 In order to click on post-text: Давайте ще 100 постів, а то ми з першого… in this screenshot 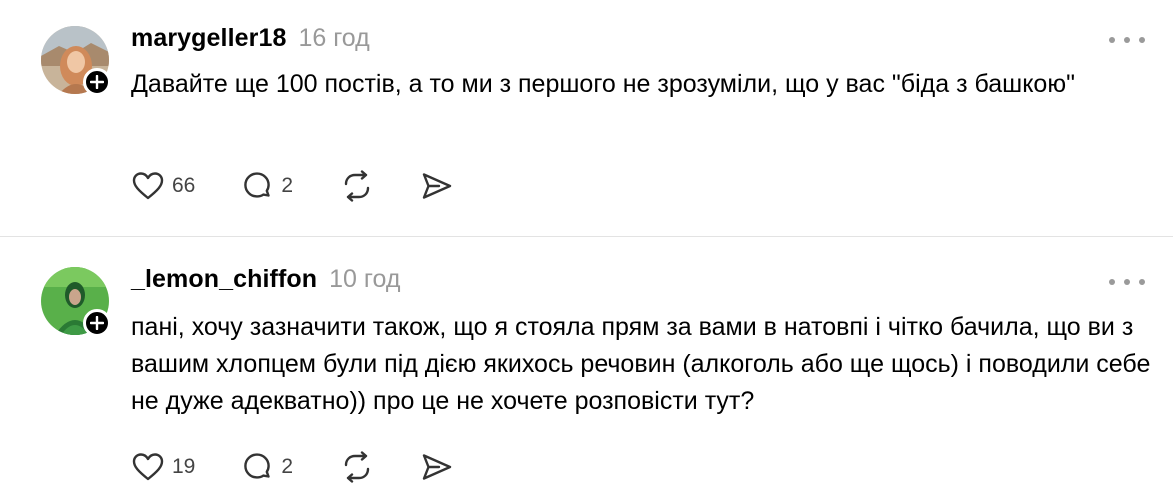, I will do `click(603, 84)`.